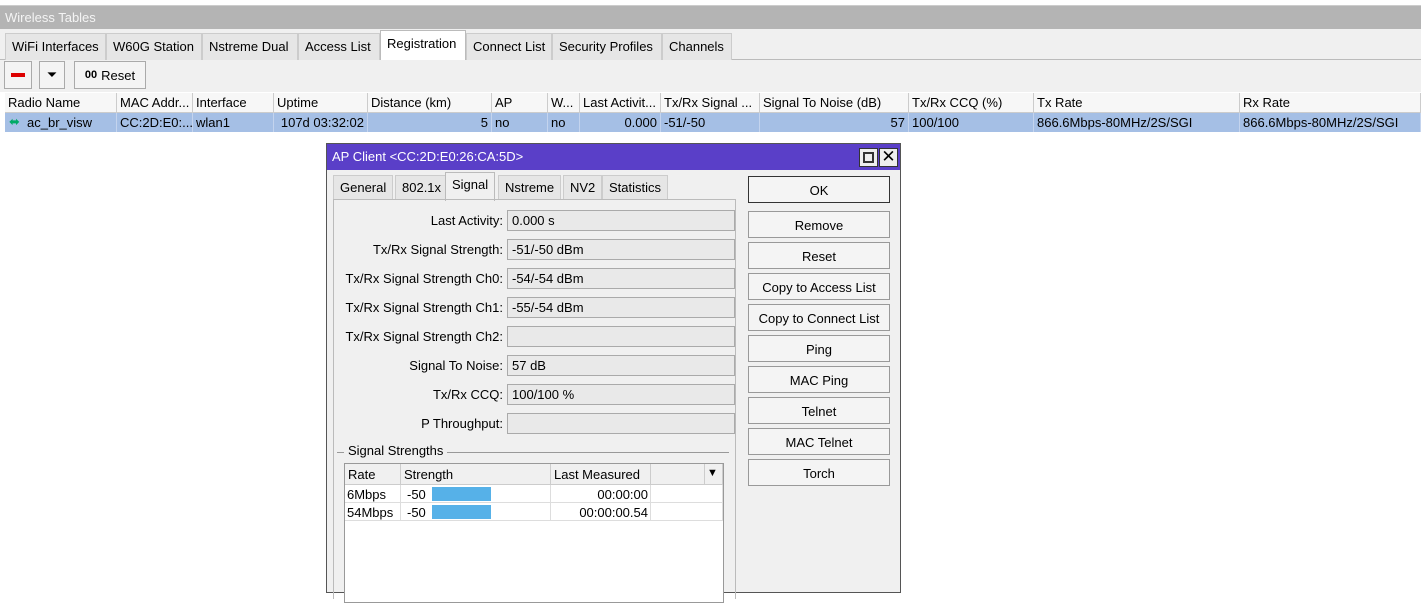 The image size is (1421, 603). I want to click on window-title: Wireless Tables, so click(710, 17).